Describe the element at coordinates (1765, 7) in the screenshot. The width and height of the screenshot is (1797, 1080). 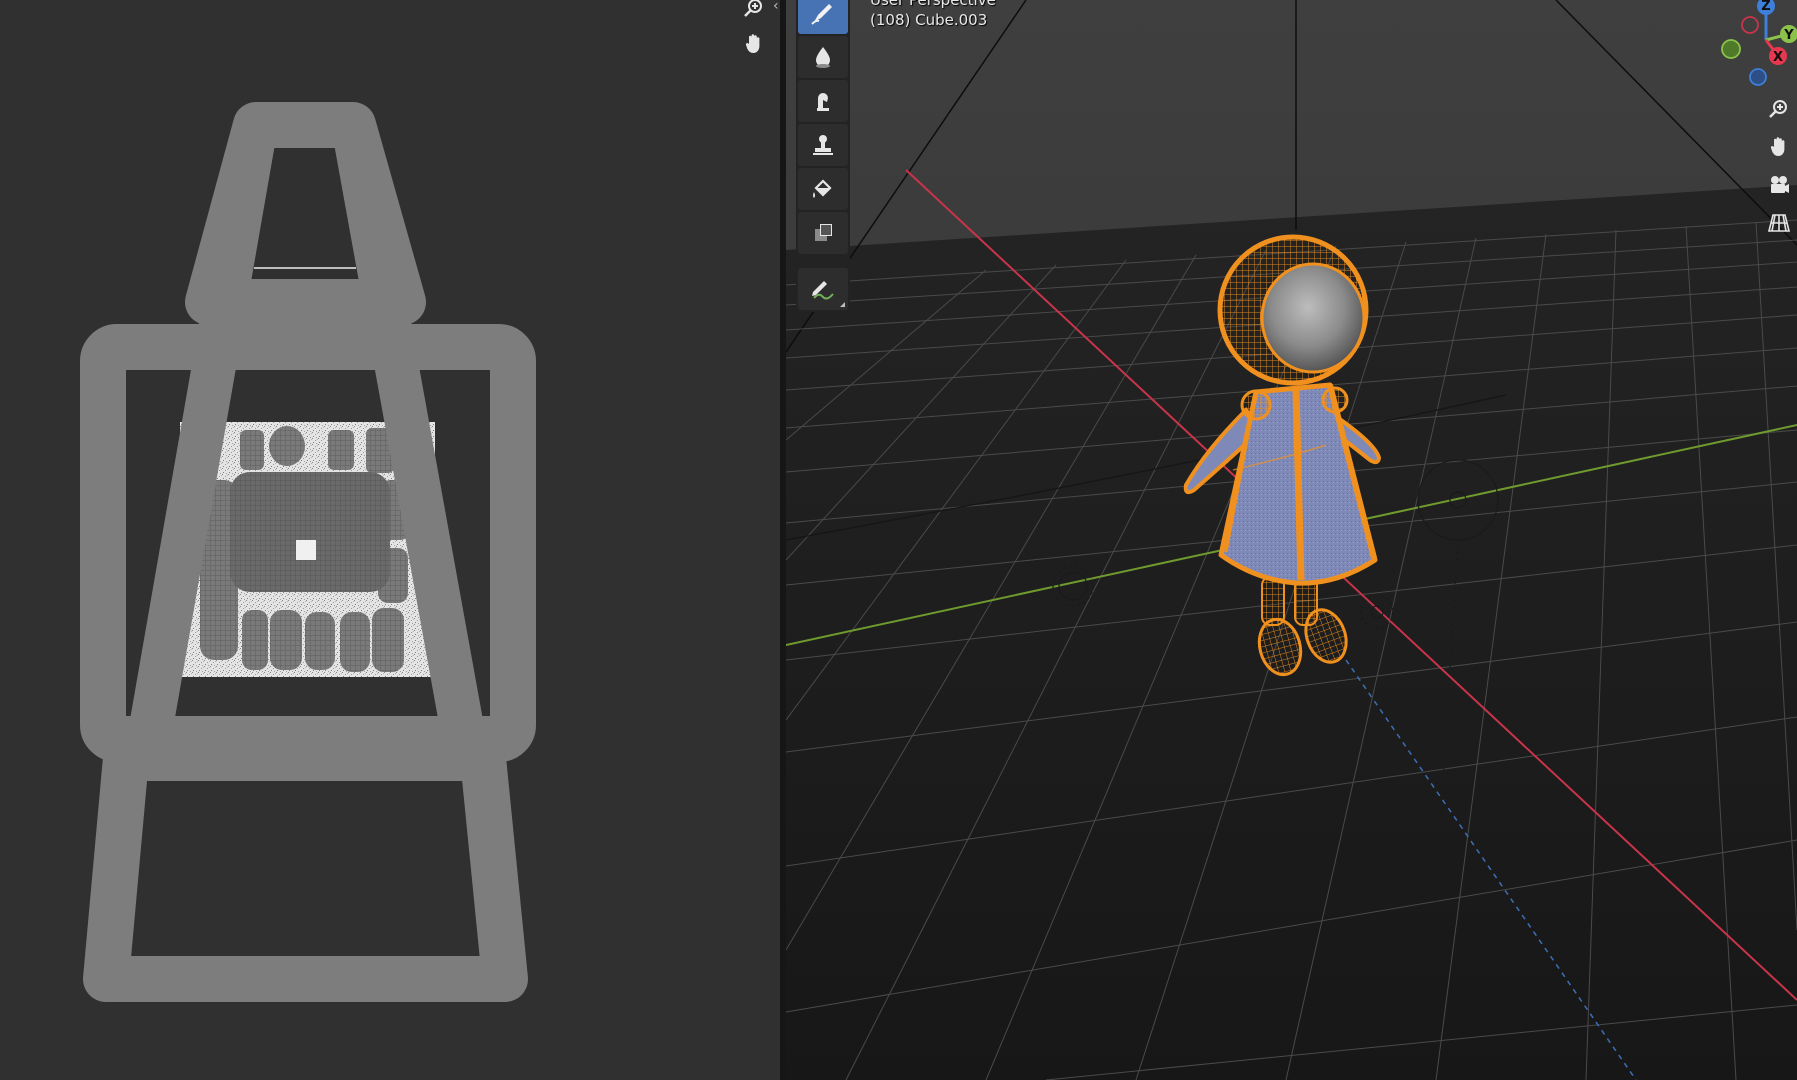
I see `gizmo-z-label: Z` at that location.